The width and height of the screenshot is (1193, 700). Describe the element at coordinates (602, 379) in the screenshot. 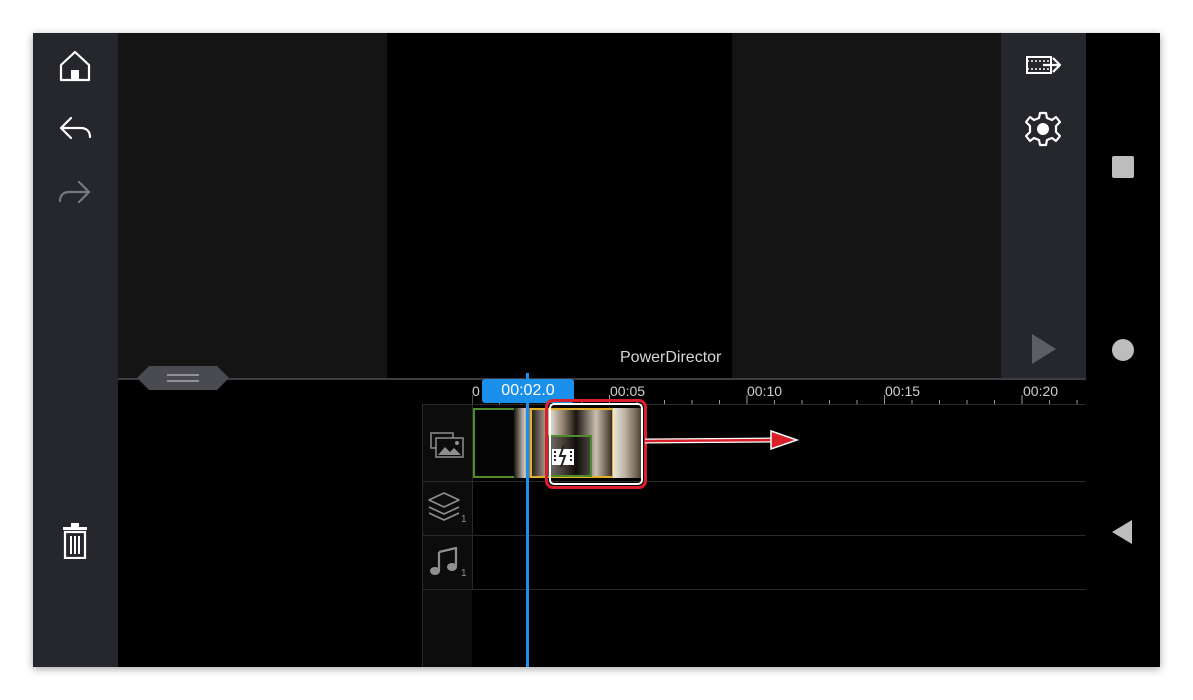

I see `panel-divider` at that location.